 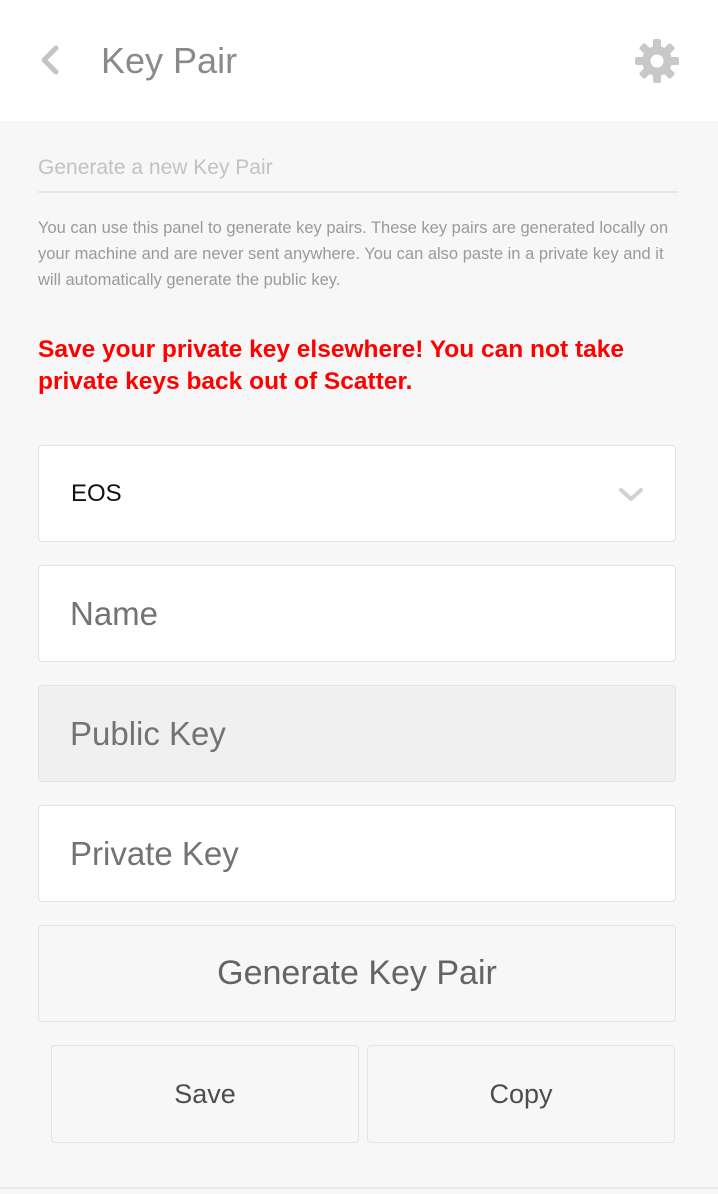 I want to click on back-button, so click(x=52, y=60).